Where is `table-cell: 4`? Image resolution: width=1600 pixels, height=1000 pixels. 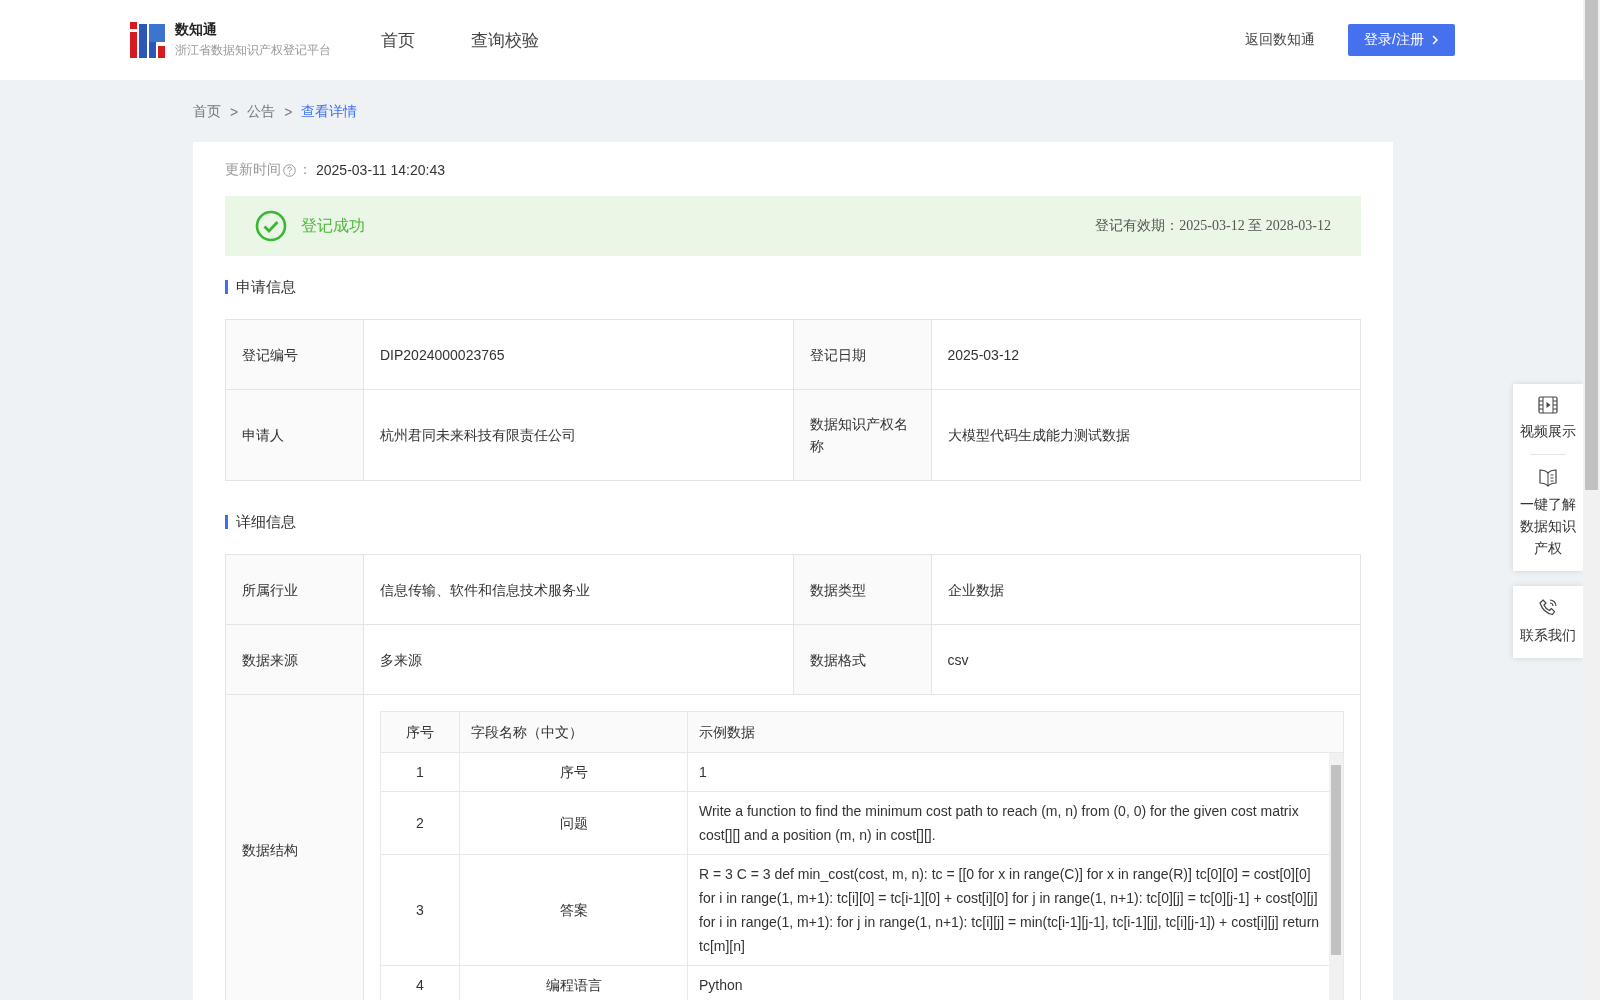
table-cell: 4 is located at coordinates (420, 982).